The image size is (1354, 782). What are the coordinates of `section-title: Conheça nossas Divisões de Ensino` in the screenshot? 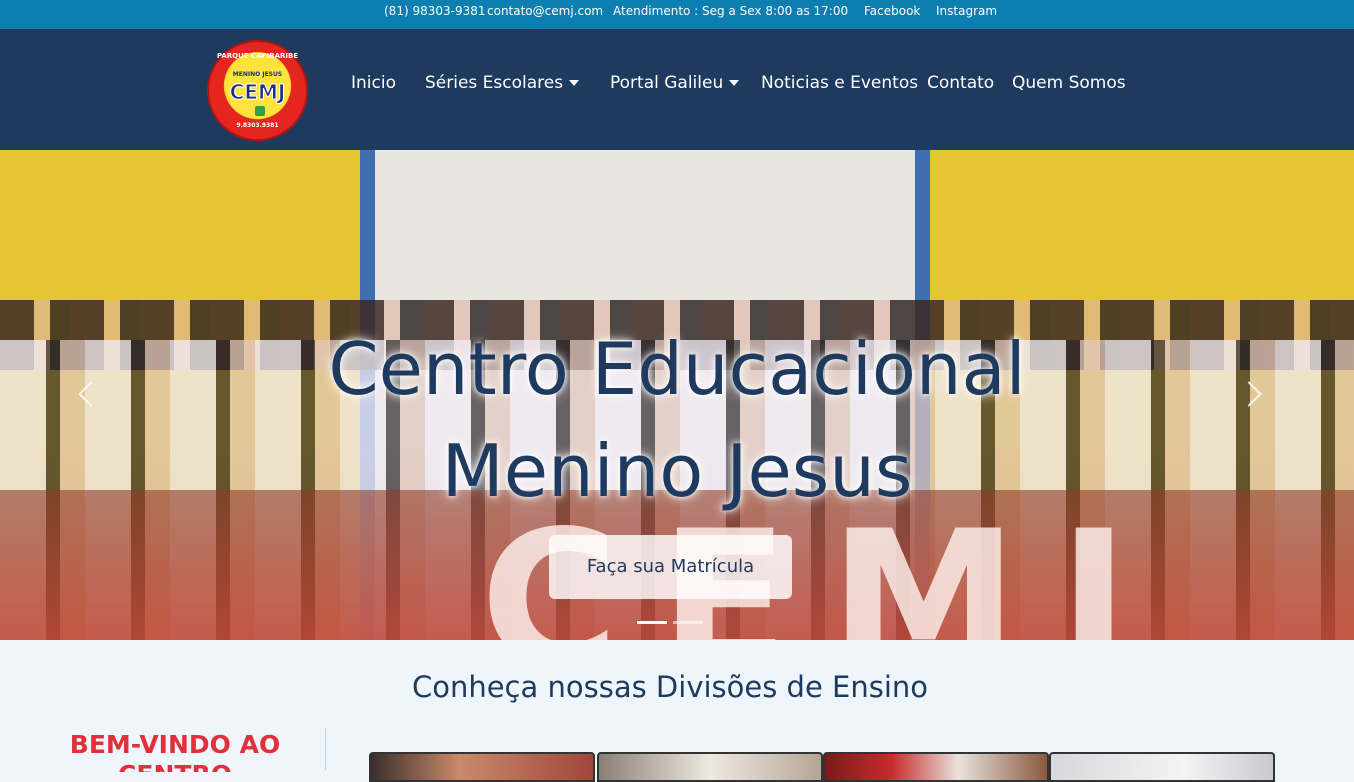 It's located at (670, 687).